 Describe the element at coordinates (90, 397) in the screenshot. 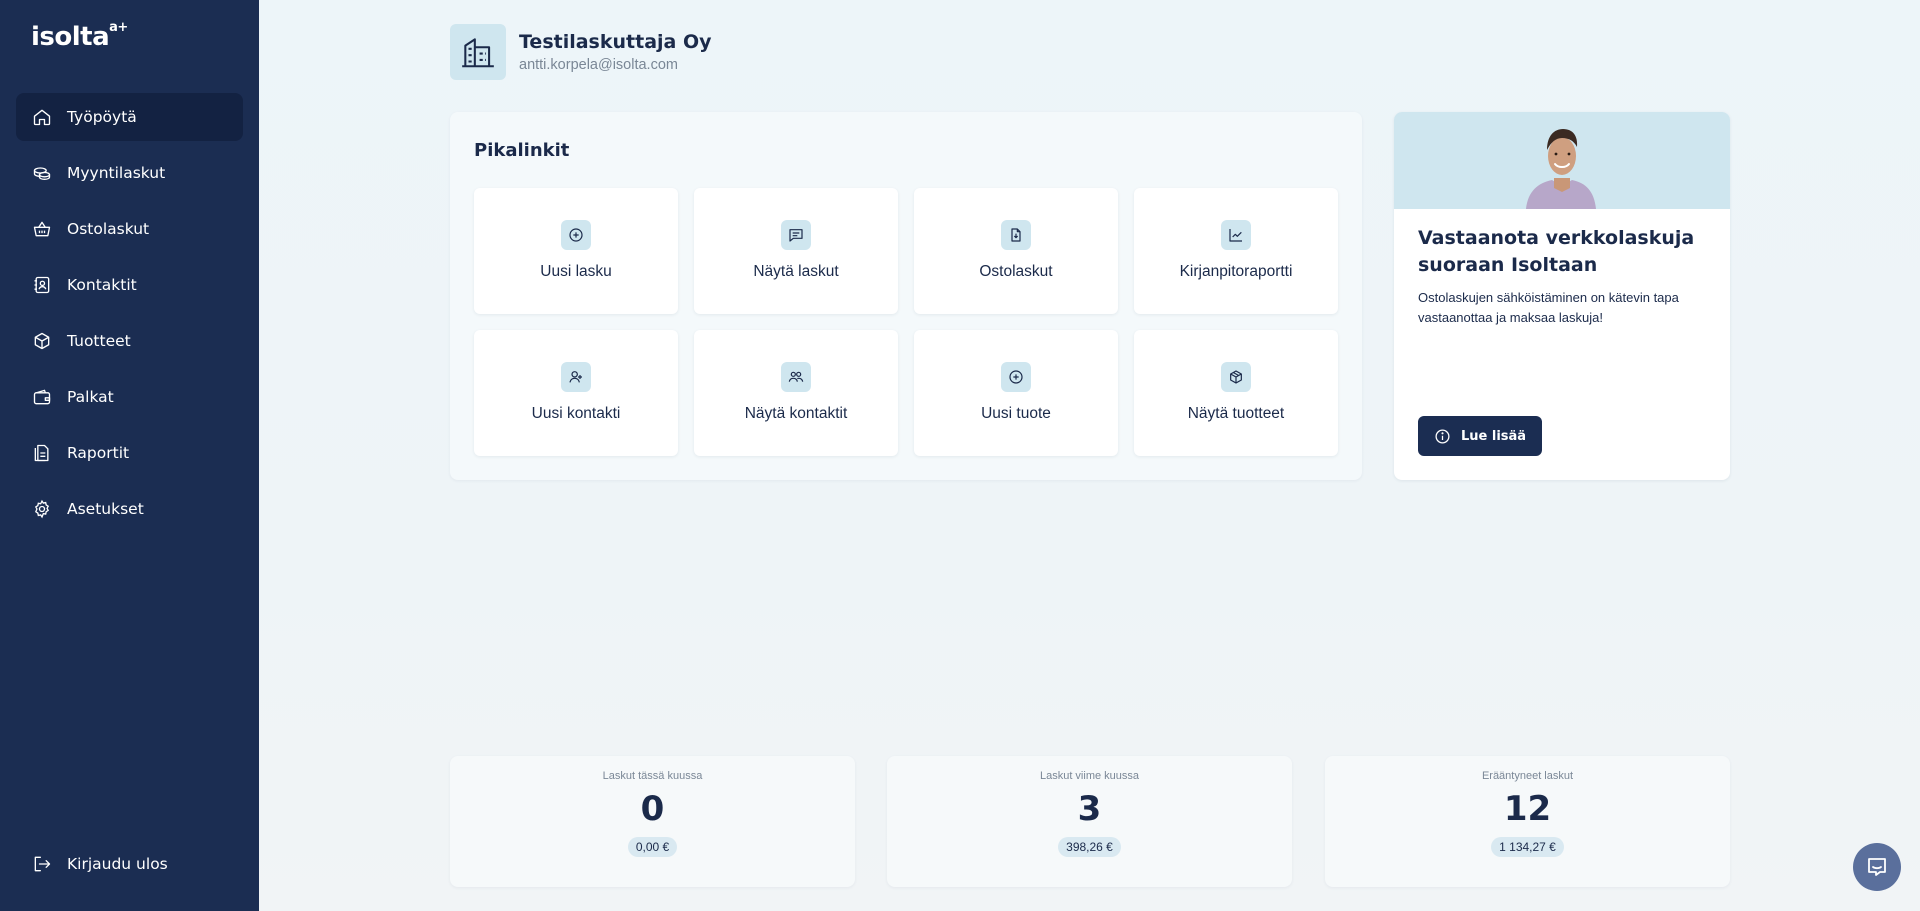

I see `sidebar-item-label: Palkat` at that location.